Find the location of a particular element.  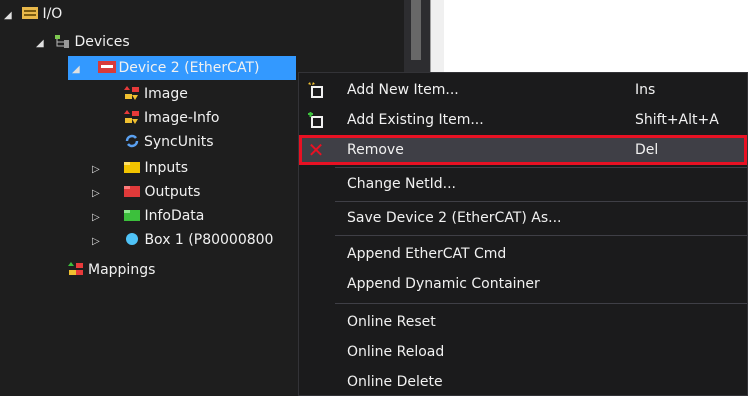

menu-item-append-dynamic-container: Append Dynamic Container is located at coordinates (523, 284).